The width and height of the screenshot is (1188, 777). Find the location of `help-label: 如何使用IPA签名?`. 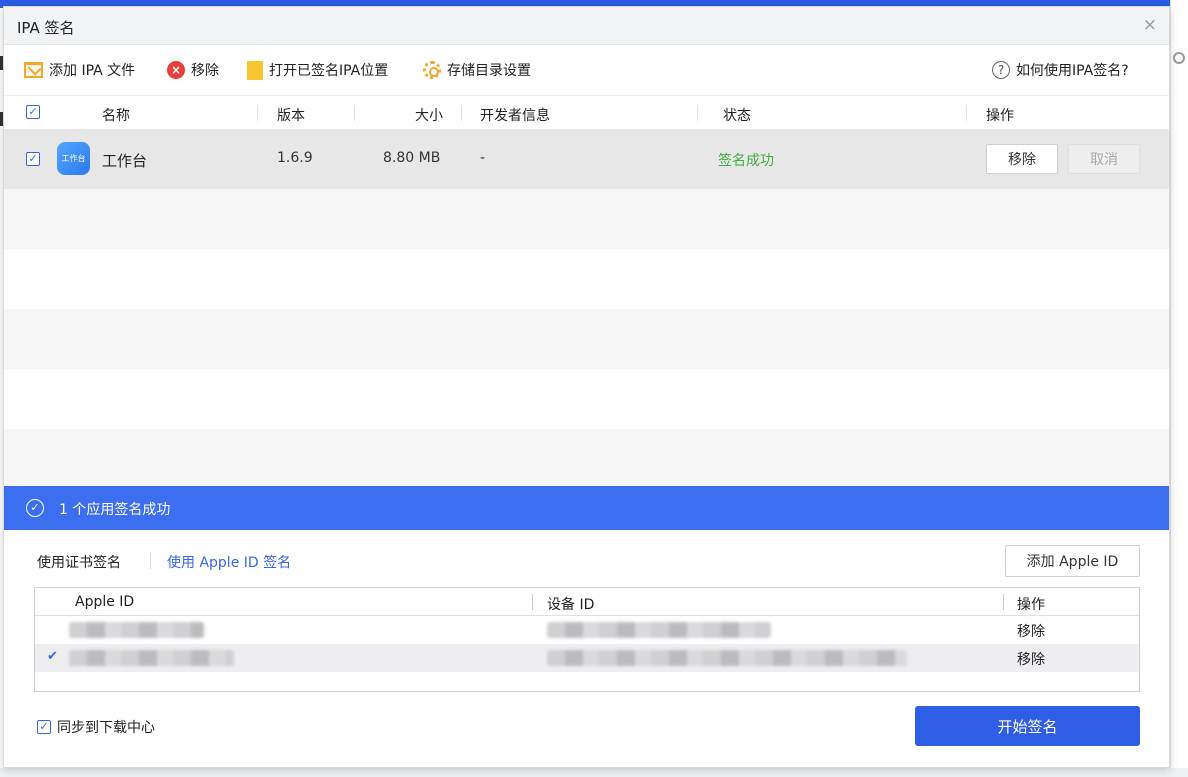

help-label: 如何使用IPA签名? is located at coordinates (1072, 71).